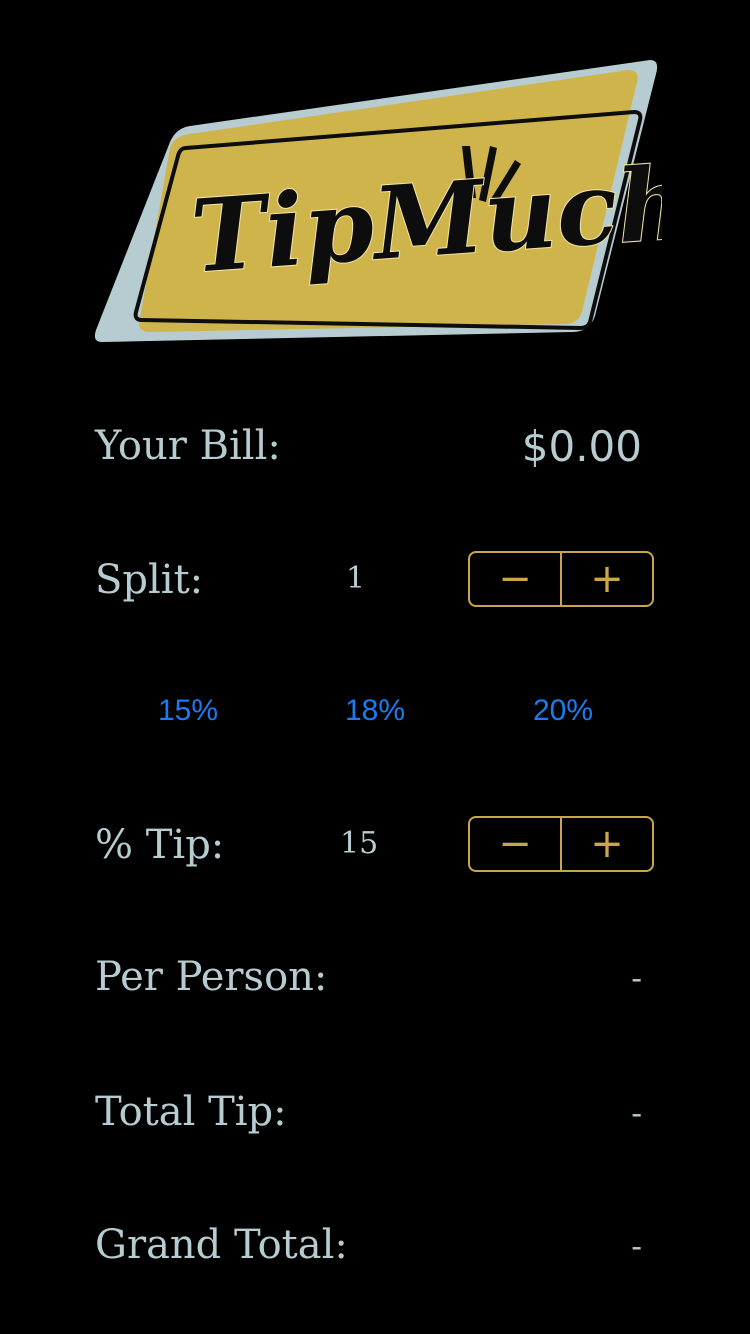  I want to click on tip-stepper: − +, so click(561, 844).